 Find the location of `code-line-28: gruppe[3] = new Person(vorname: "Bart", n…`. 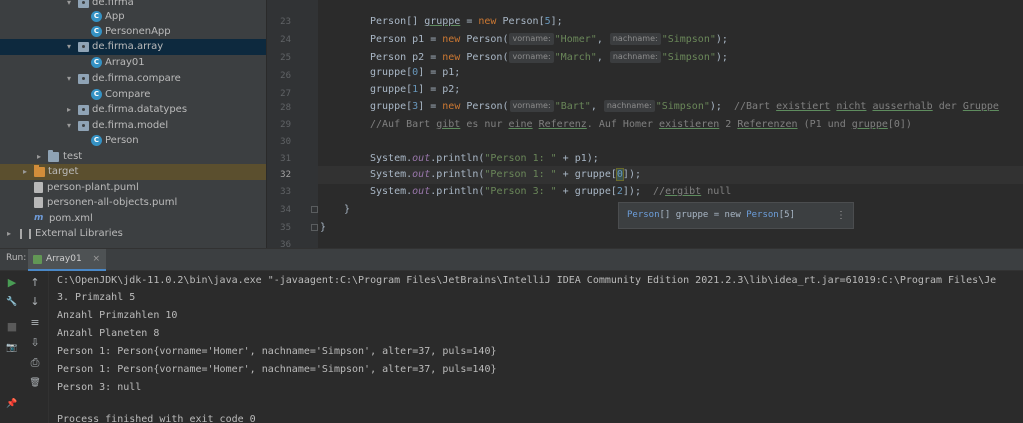

code-line-28: gruppe[3] = new Person(vorname: "Bart", n… is located at coordinates (684, 106).